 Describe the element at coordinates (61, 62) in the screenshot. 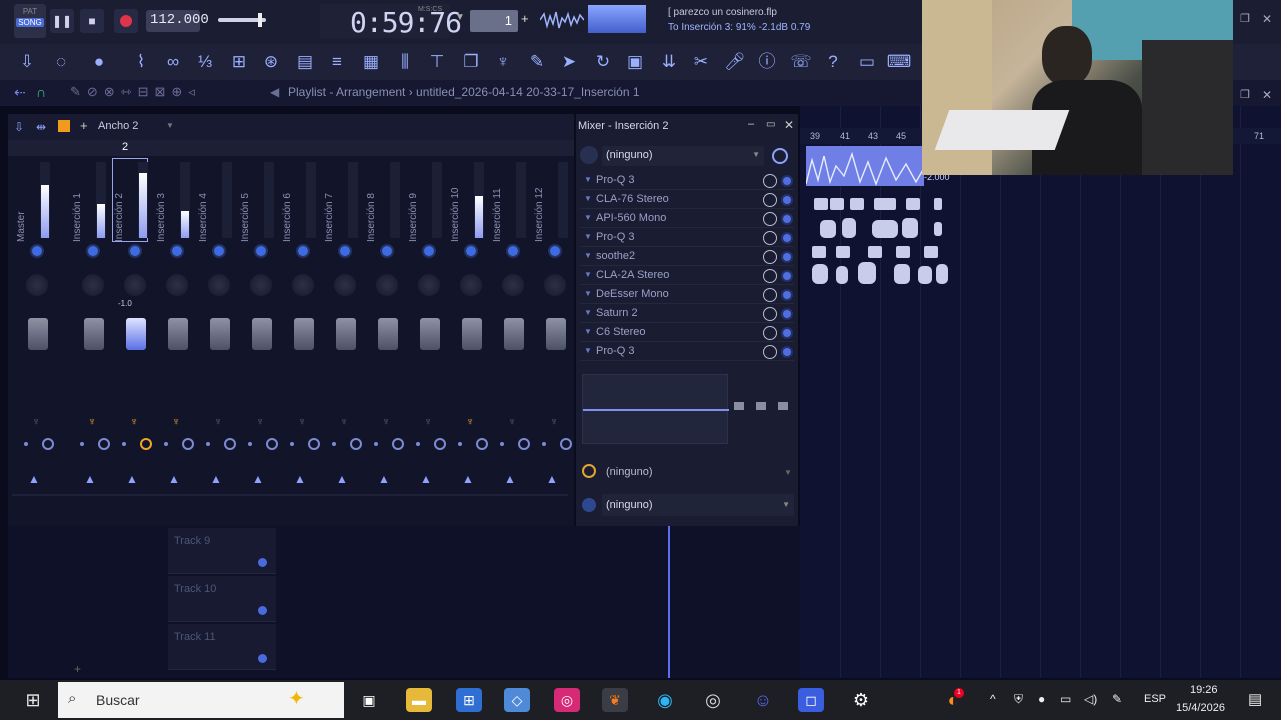

I see `metronome-knob-icon: ◌` at that location.